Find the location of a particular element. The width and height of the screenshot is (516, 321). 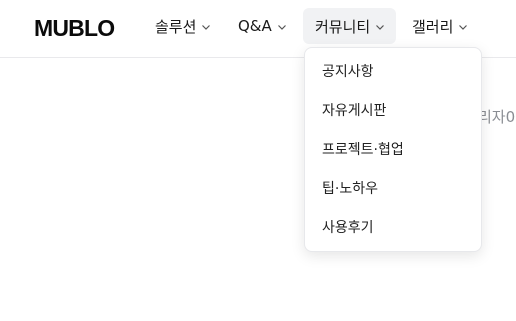

nav-item-qna: Q&A is located at coordinates (266, 26).